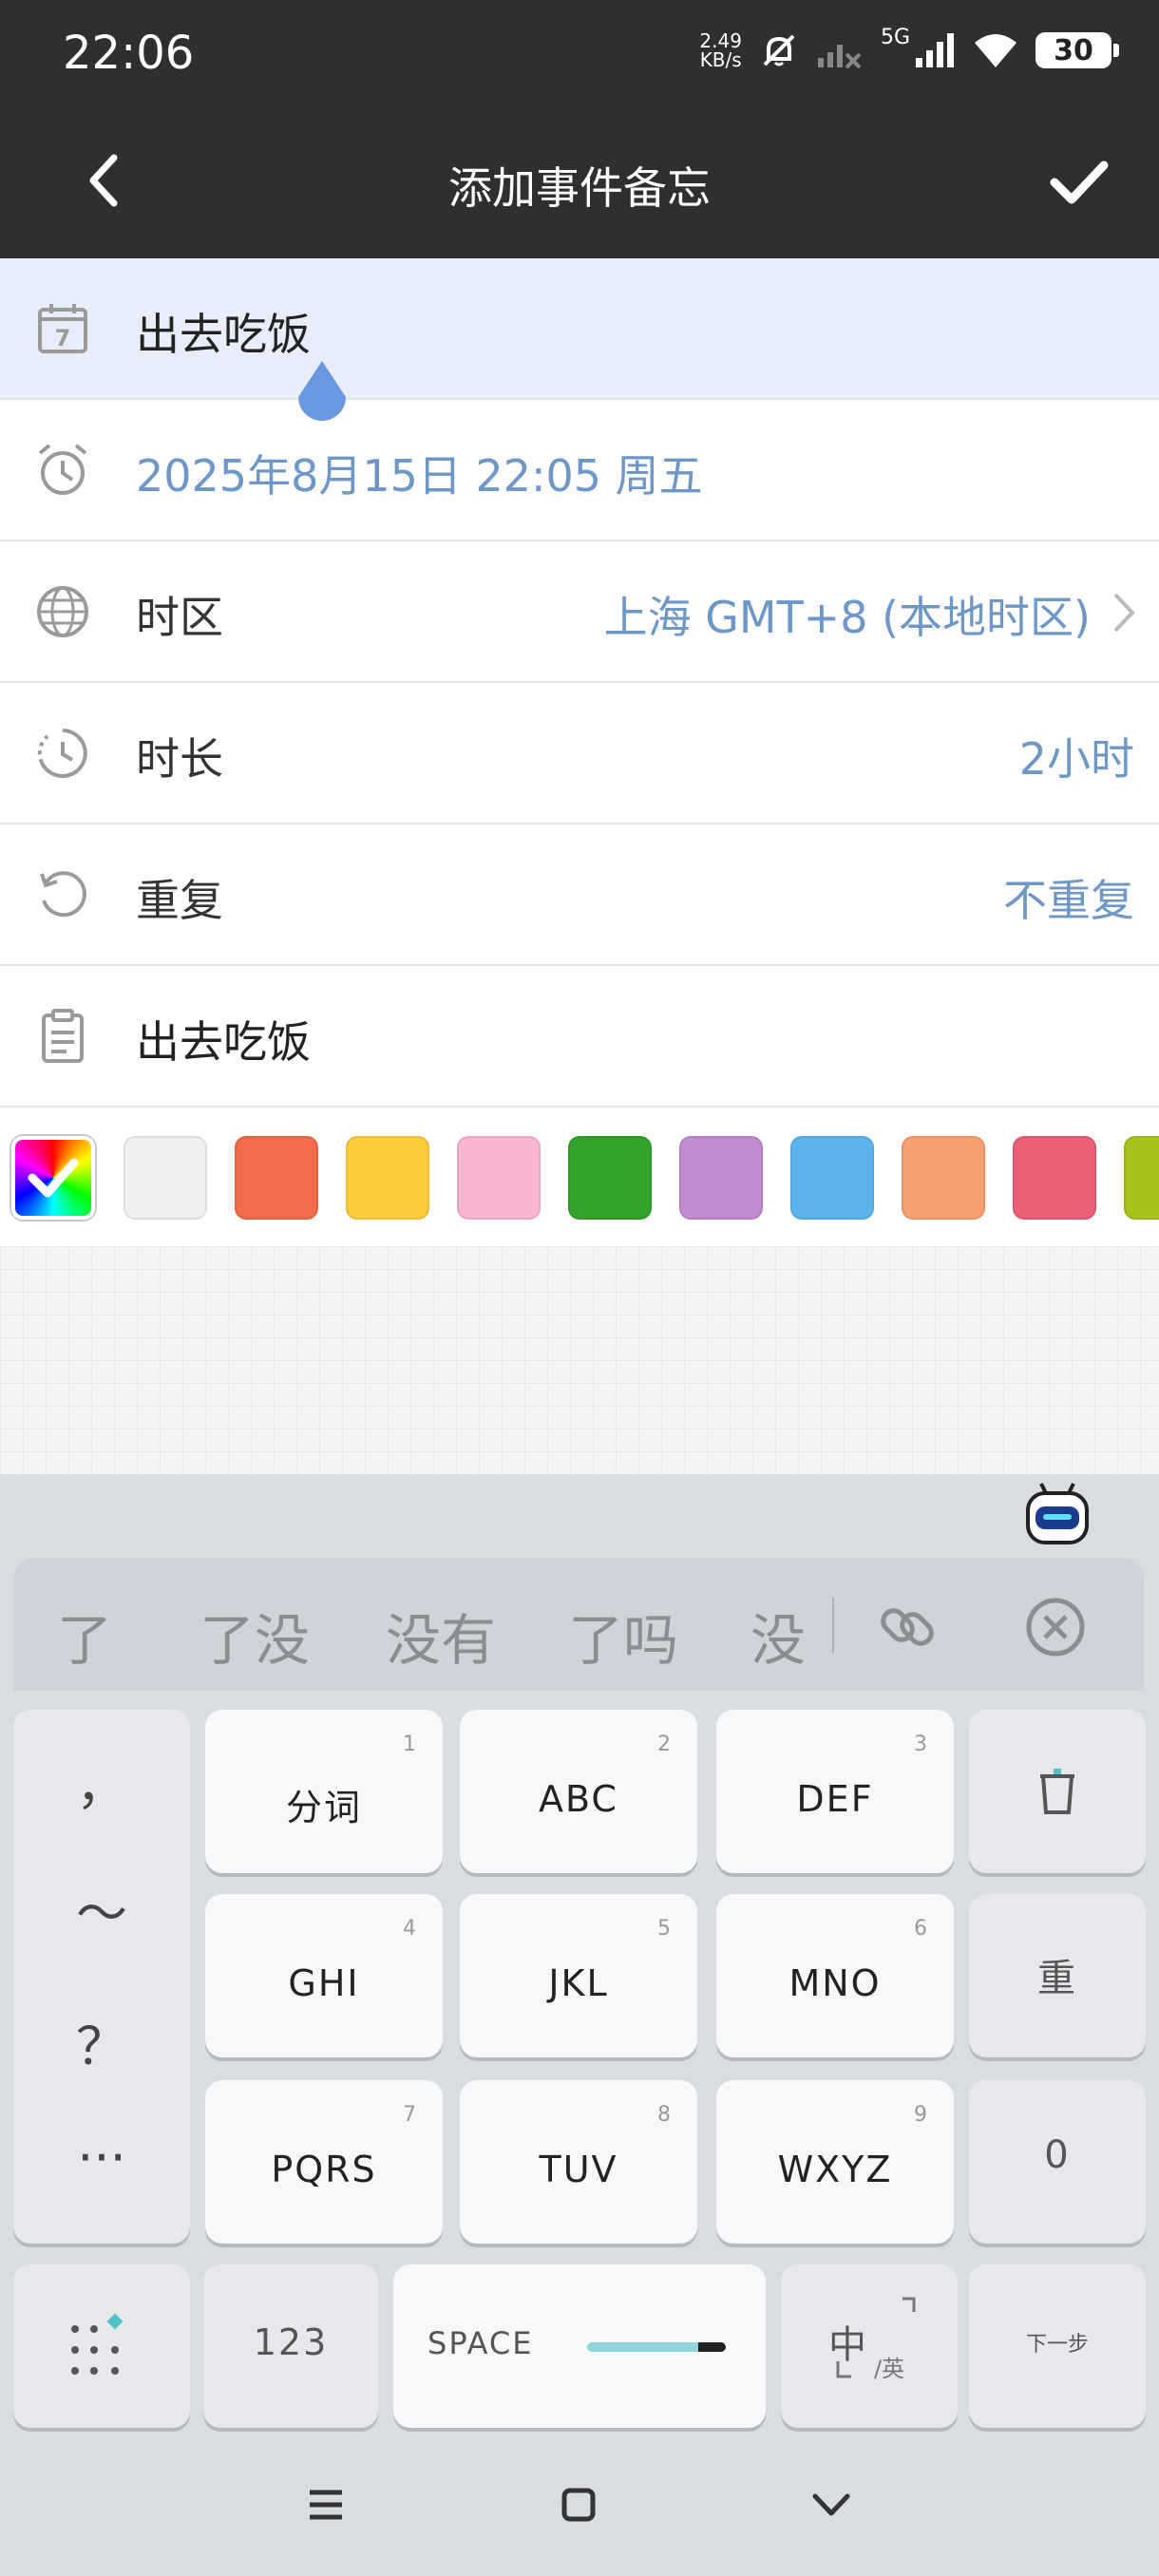 This screenshot has height=2576, width=1159. Describe the element at coordinates (779, 50) in the screenshot. I see `mute-bell-icon` at that location.